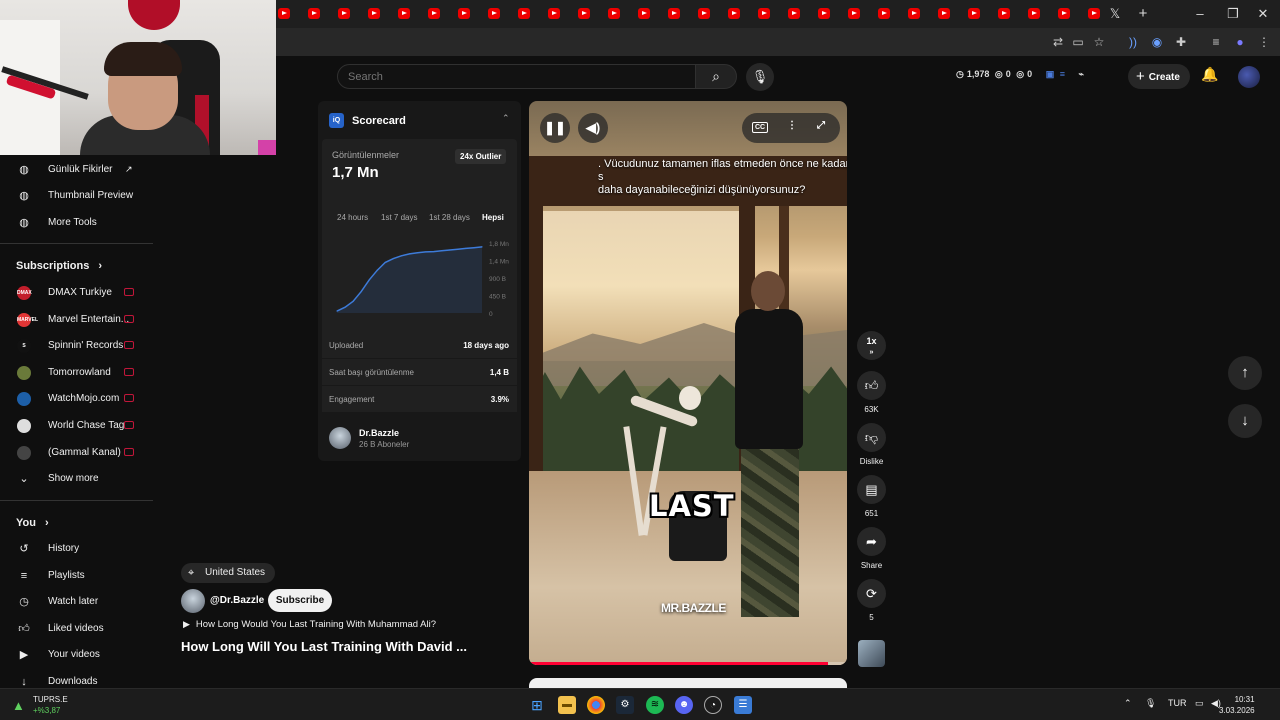 This screenshot has width=1280, height=720. I want to click on stock-name: TUPRS.E, so click(50, 699).